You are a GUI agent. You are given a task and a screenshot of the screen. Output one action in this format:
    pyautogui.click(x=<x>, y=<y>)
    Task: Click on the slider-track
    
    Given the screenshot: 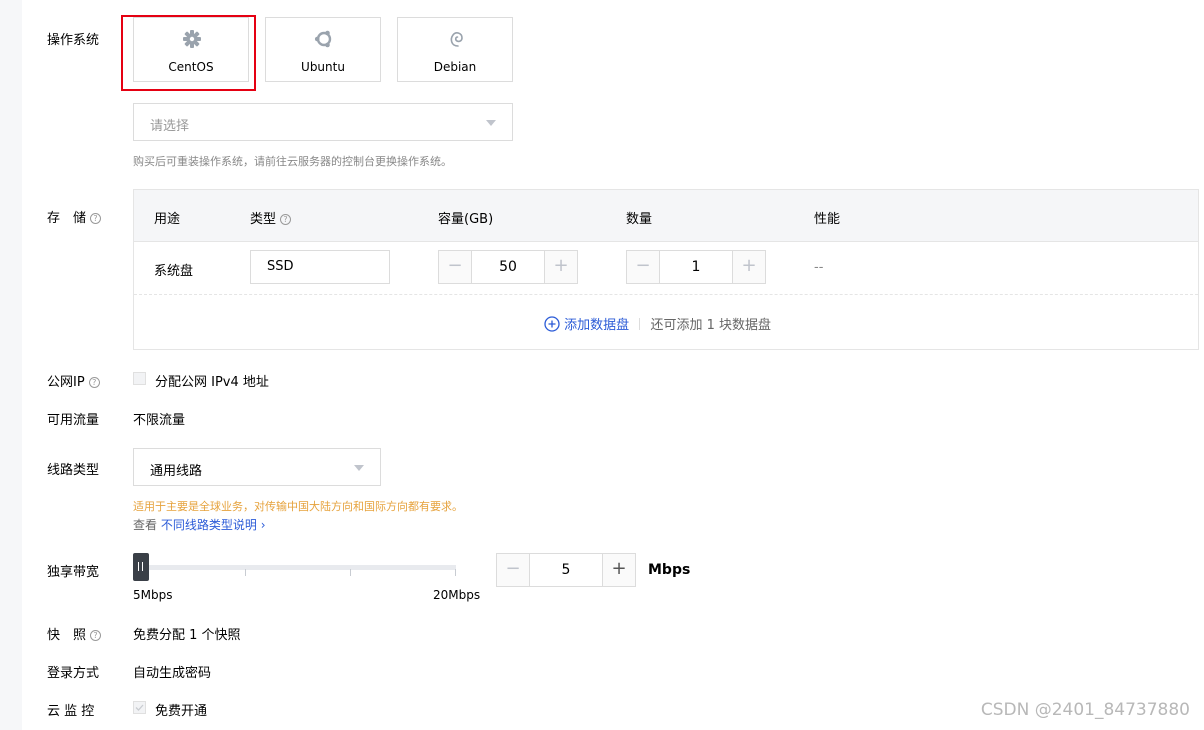 What is the action you would take?
    pyautogui.click(x=298, y=567)
    